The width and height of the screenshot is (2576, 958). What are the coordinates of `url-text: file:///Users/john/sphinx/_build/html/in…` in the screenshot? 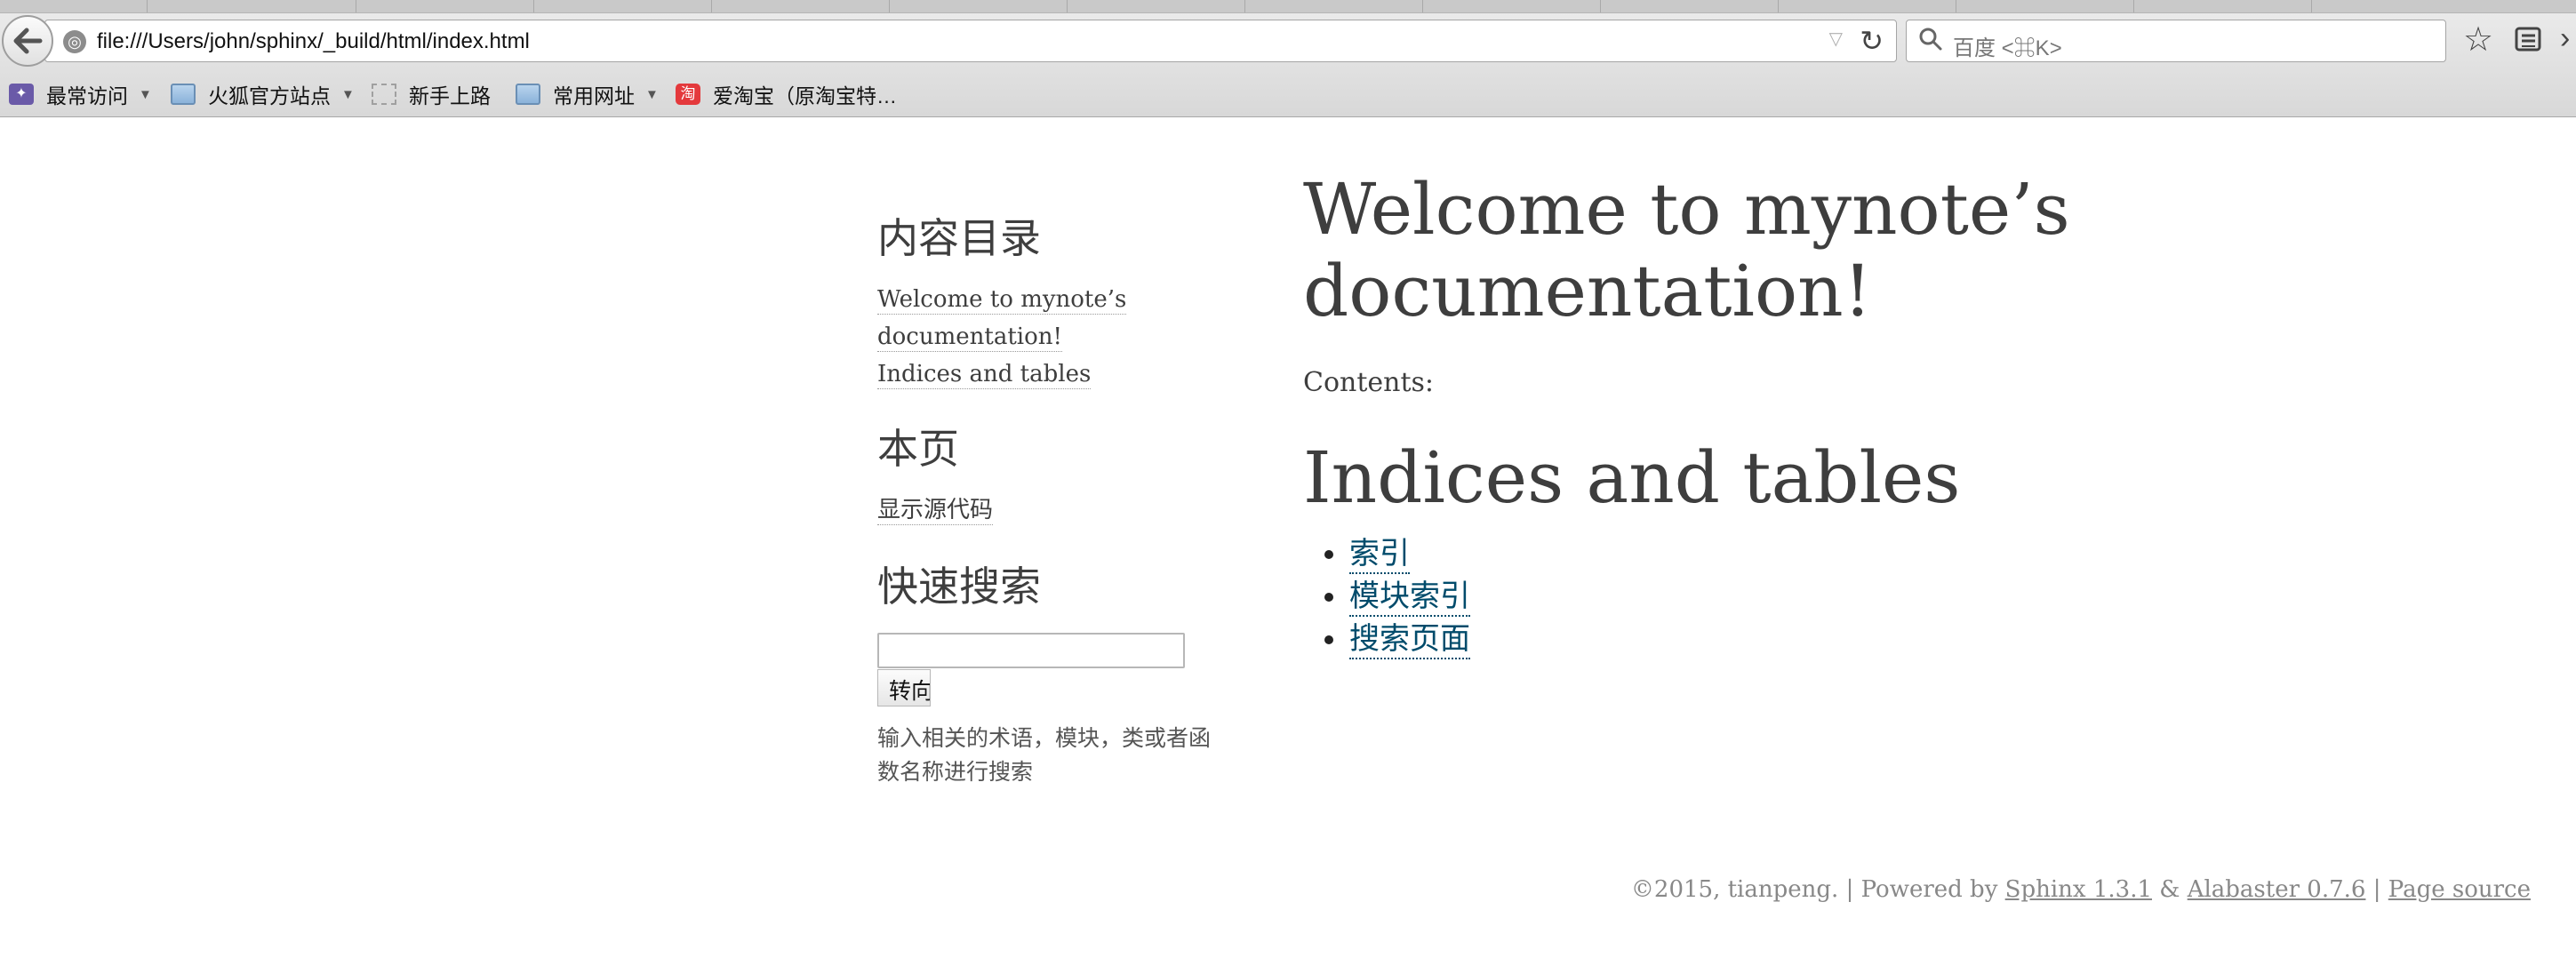 It's located at (313, 41).